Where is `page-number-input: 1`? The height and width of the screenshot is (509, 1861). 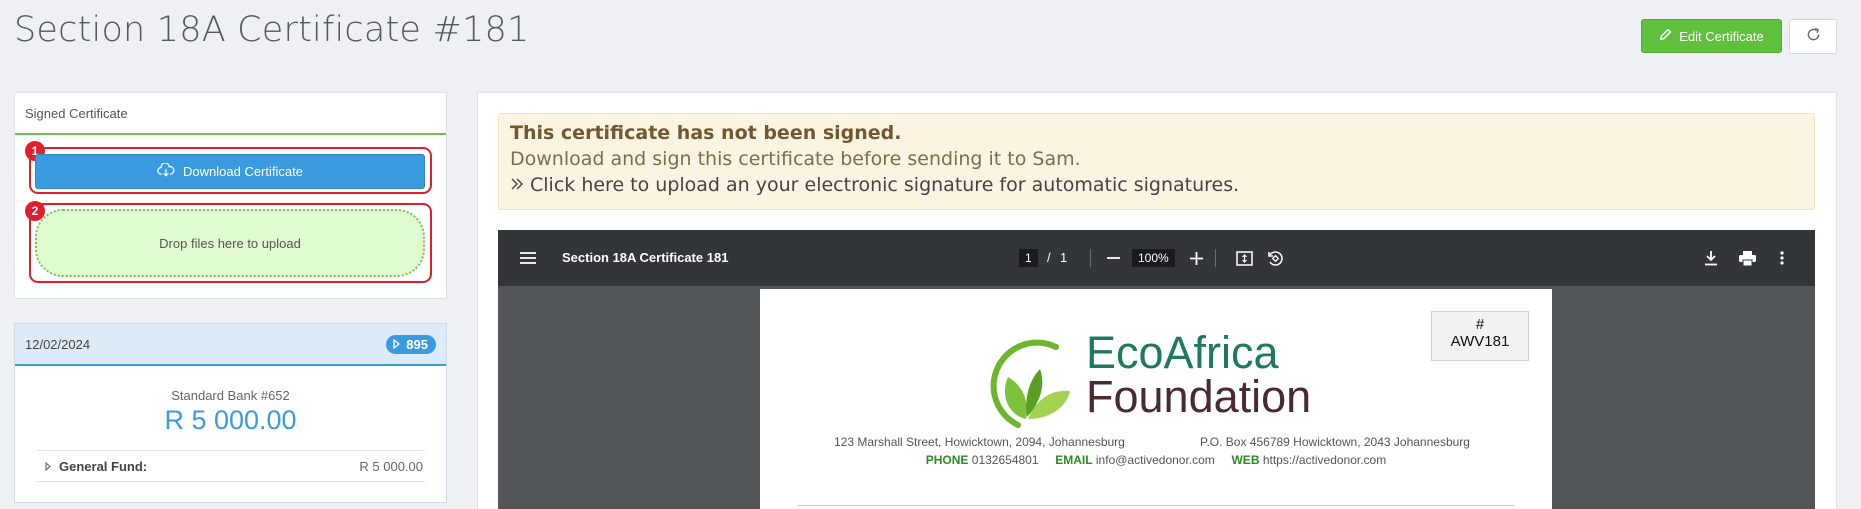 page-number-input: 1 is located at coordinates (1028, 258).